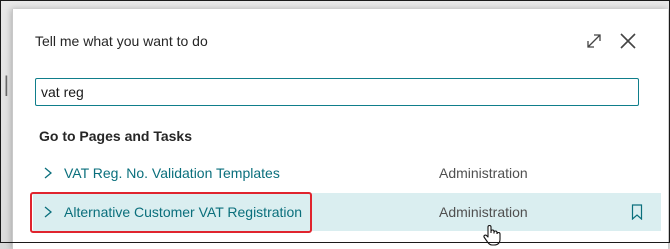  I want to click on dialog-title: Tell me what you want to do, so click(121, 41).